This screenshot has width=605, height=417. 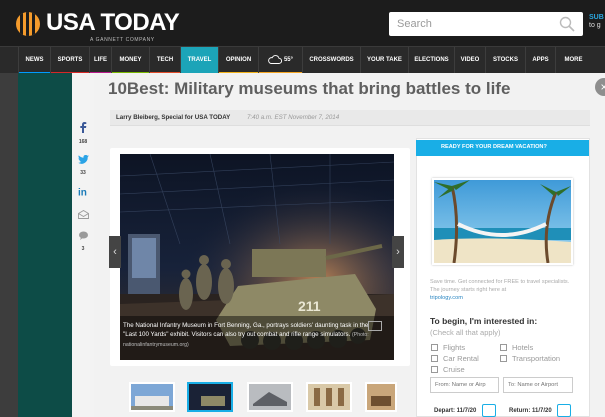 I want to click on ad-ribbon-text: READY FOR YOUR DREAM VACATION?, so click(x=494, y=147).